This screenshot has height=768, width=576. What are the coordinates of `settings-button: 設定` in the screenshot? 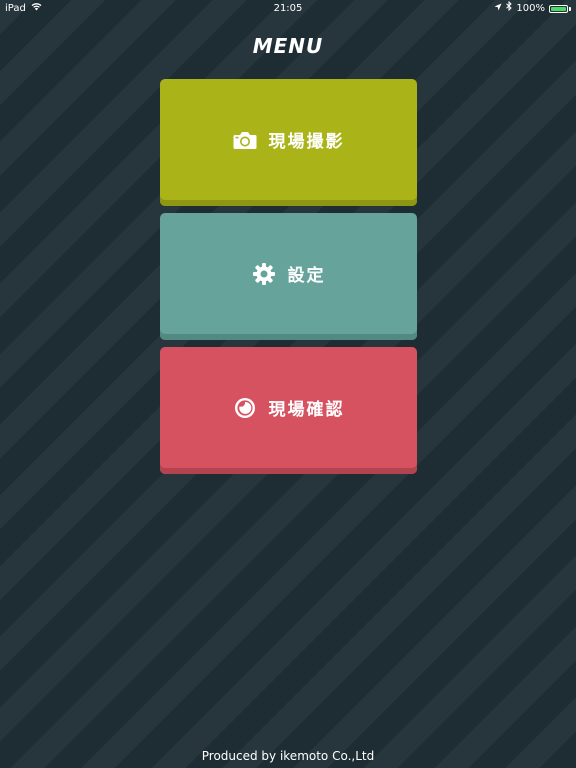 It's located at (288, 276).